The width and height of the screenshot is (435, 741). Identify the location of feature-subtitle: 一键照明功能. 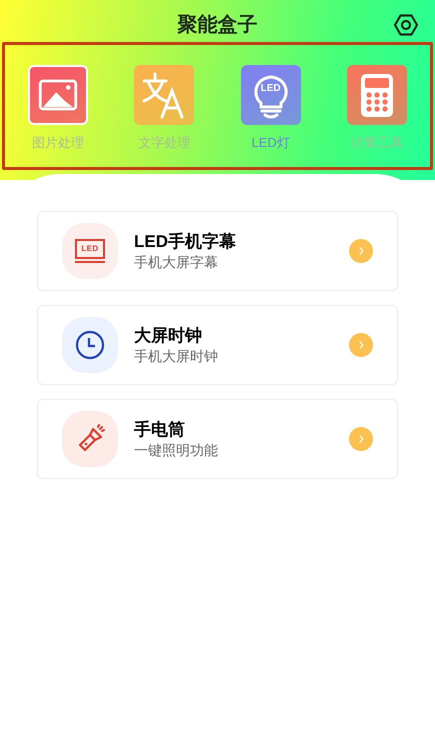
(176, 451).